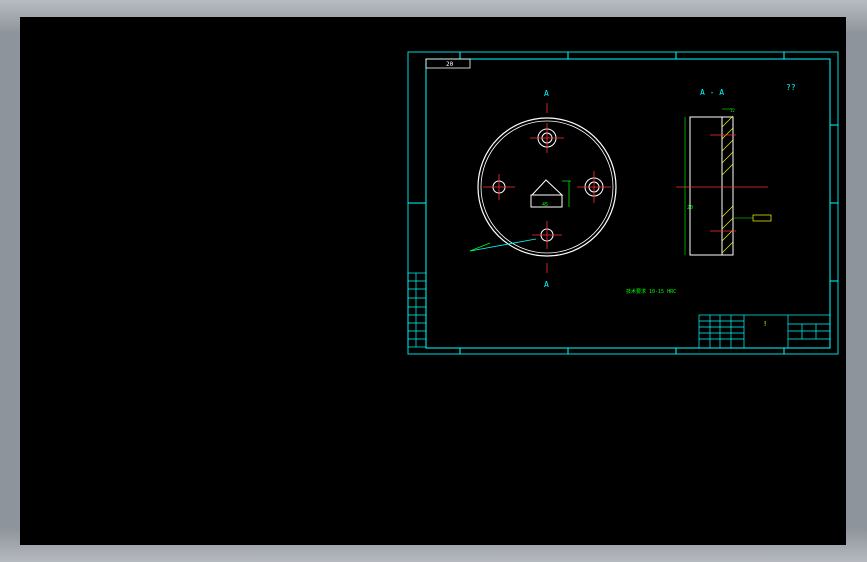 The width and height of the screenshot is (867, 562). What do you see at coordinates (546, 93) in the screenshot?
I see `section-mark-top: A` at bounding box center [546, 93].